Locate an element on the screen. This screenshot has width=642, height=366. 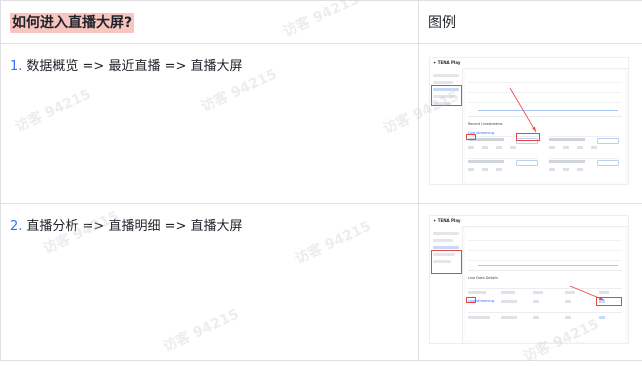
thumb2-sidebar is located at coordinates (446, 284).